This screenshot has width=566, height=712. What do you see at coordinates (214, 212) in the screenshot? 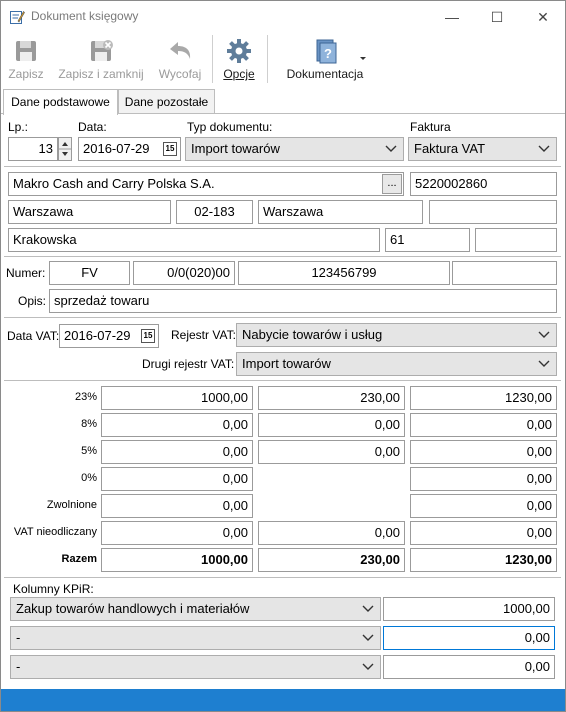
I see `postal-code-input: 02-183` at bounding box center [214, 212].